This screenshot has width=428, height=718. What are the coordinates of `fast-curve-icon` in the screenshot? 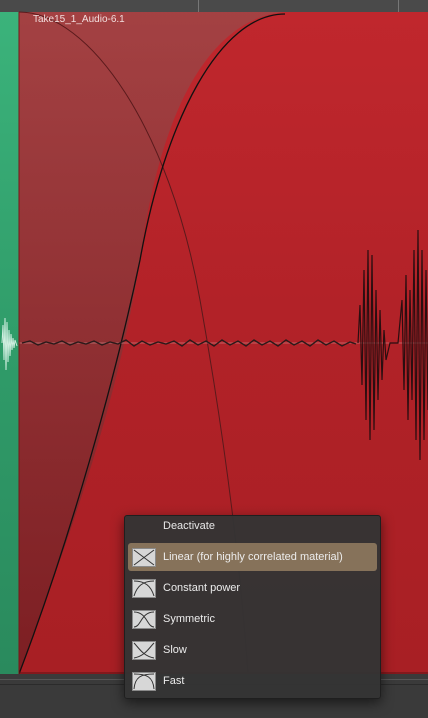 It's located at (144, 681).